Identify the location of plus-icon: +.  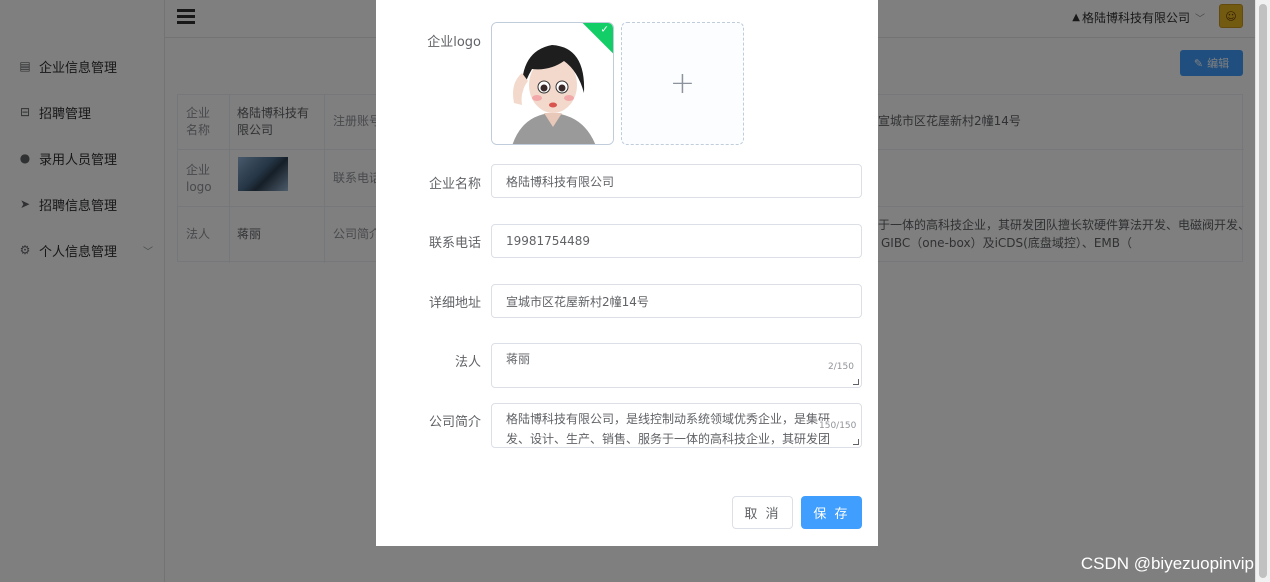
(682, 83).